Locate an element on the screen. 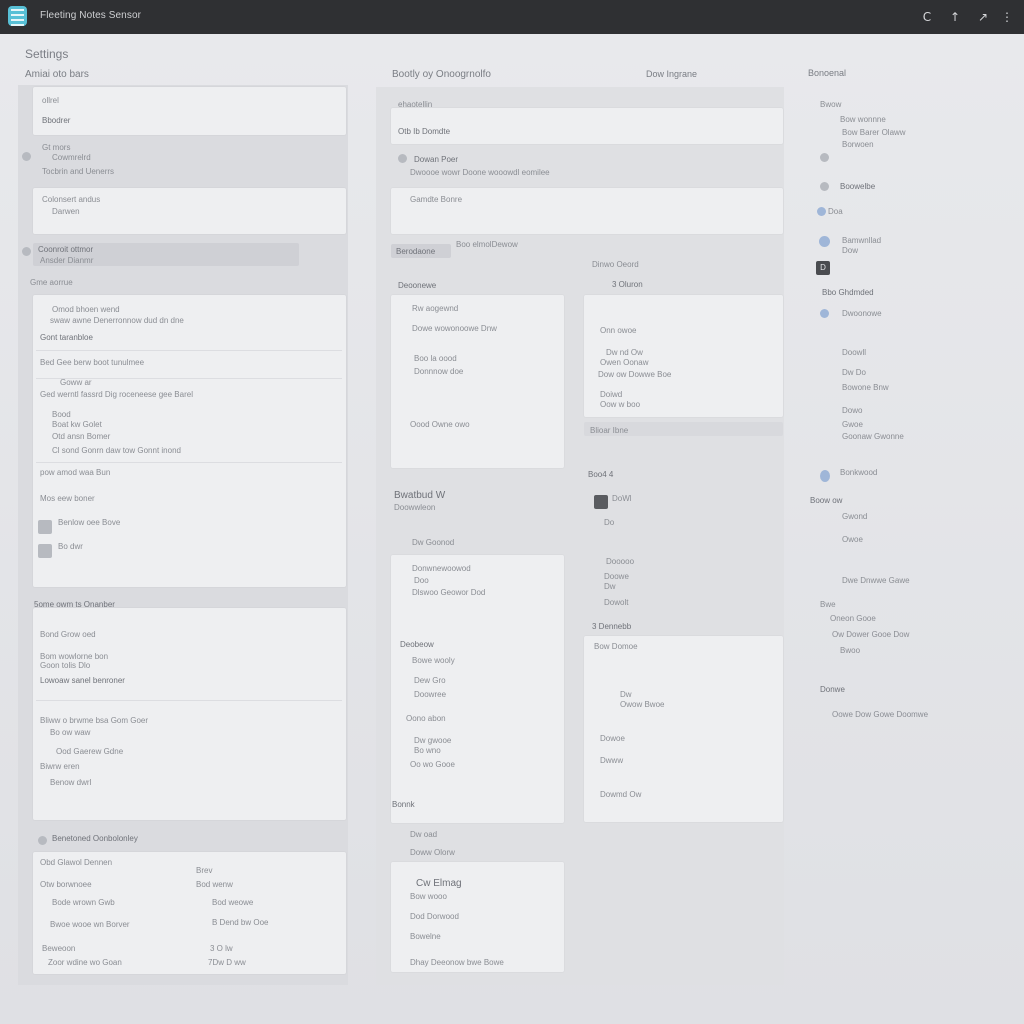 The height and width of the screenshot is (1024, 1024). list-item: Bowelne is located at coordinates (425, 936).